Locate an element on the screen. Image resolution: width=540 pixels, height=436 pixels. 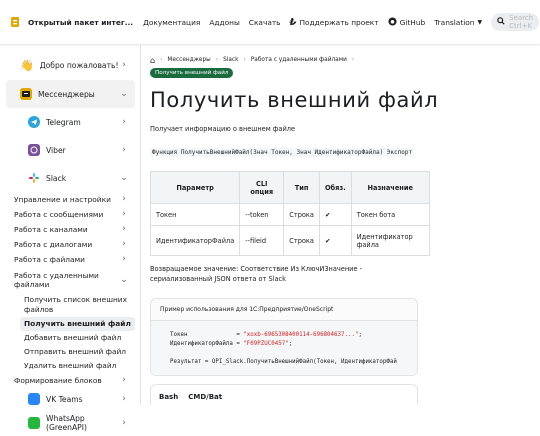
table-row: Токен --token Строка ✔ Токен бота is located at coordinates (289, 214).